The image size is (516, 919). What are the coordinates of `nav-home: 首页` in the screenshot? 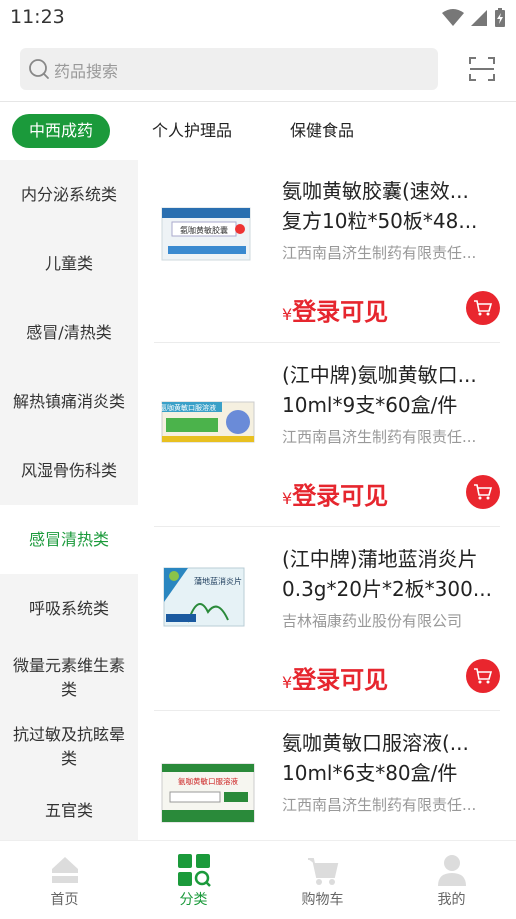 It's located at (64, 880).